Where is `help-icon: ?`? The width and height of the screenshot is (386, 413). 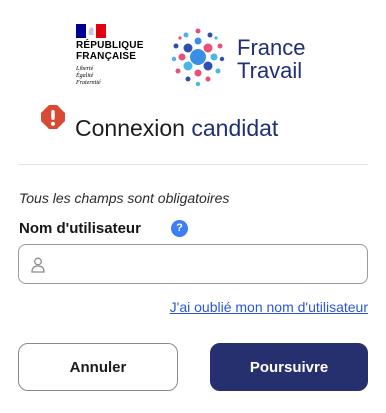 help-icon: ? is located at coordinates (179, 228).